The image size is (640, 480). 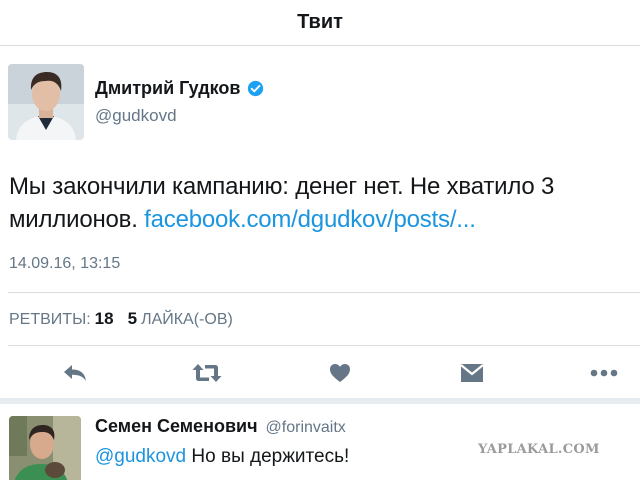 What do you see at coordinates (46, 102) in the screenshot?
I see `author-avatar` at bounding box center [46, 102].